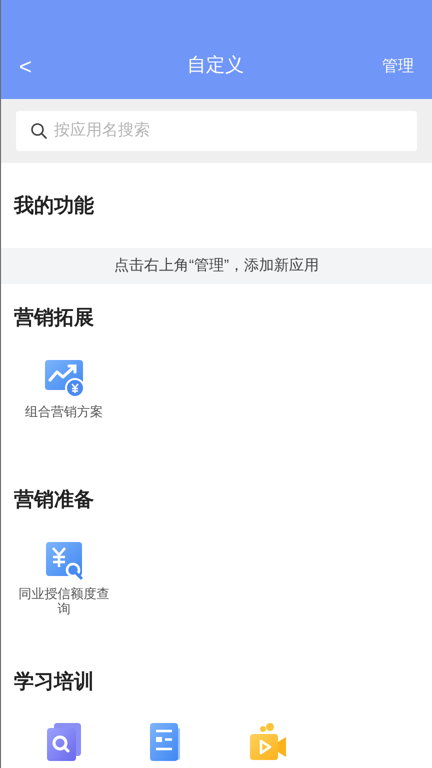 This screenshot has height=768, width=432. I want to click on search-icon, so click(39, 131).